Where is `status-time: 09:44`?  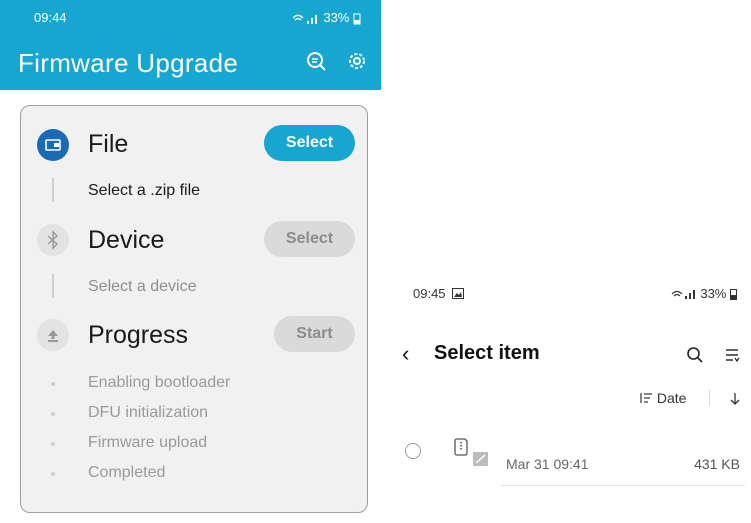 status-time: 09:44 is located at coordinates (50, 17).